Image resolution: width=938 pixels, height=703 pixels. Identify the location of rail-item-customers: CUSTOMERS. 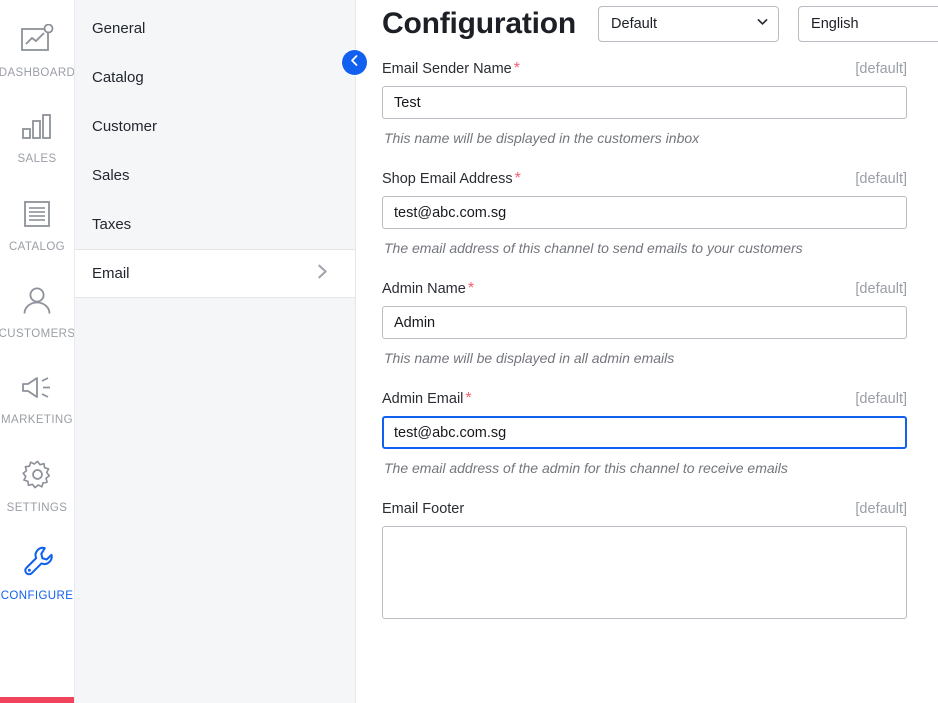
(37, 312).